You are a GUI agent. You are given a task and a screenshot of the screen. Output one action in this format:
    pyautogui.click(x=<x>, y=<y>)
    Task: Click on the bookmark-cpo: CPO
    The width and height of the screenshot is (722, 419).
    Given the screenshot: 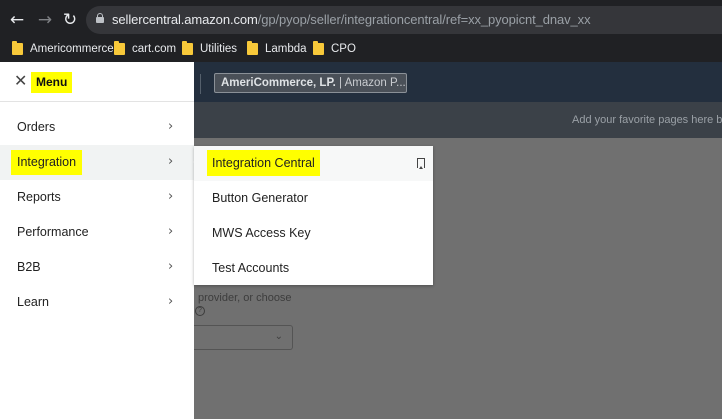 What is the action you would take?
    pyautogui.click(x=334, y=49)
    